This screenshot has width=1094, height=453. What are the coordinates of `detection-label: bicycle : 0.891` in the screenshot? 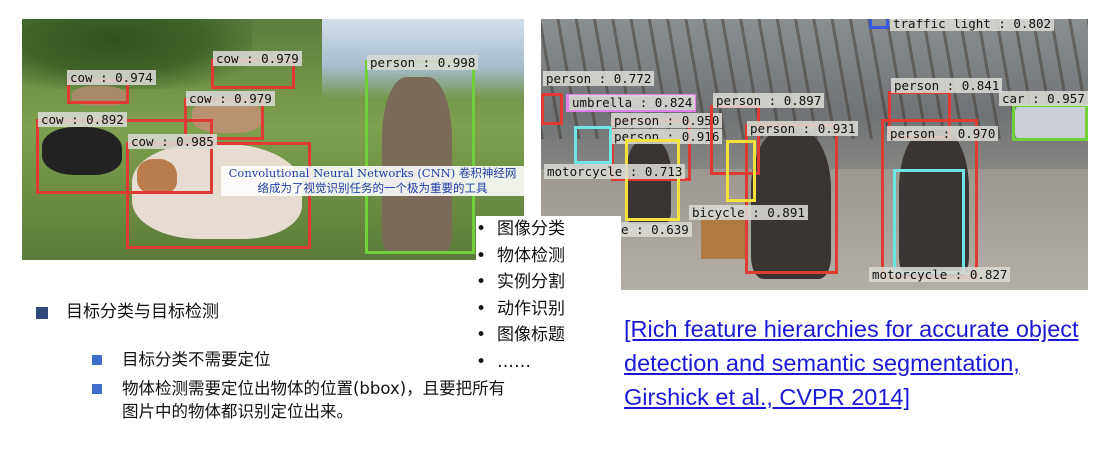 It's located at (748, 212).